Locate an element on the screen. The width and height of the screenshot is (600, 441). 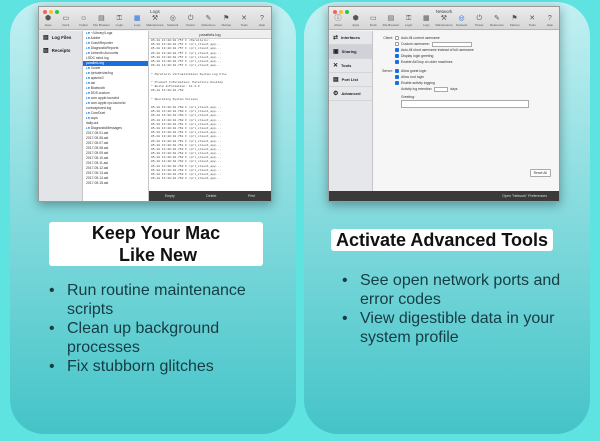
delete-button: Delete is located at coordinates (211, 196).